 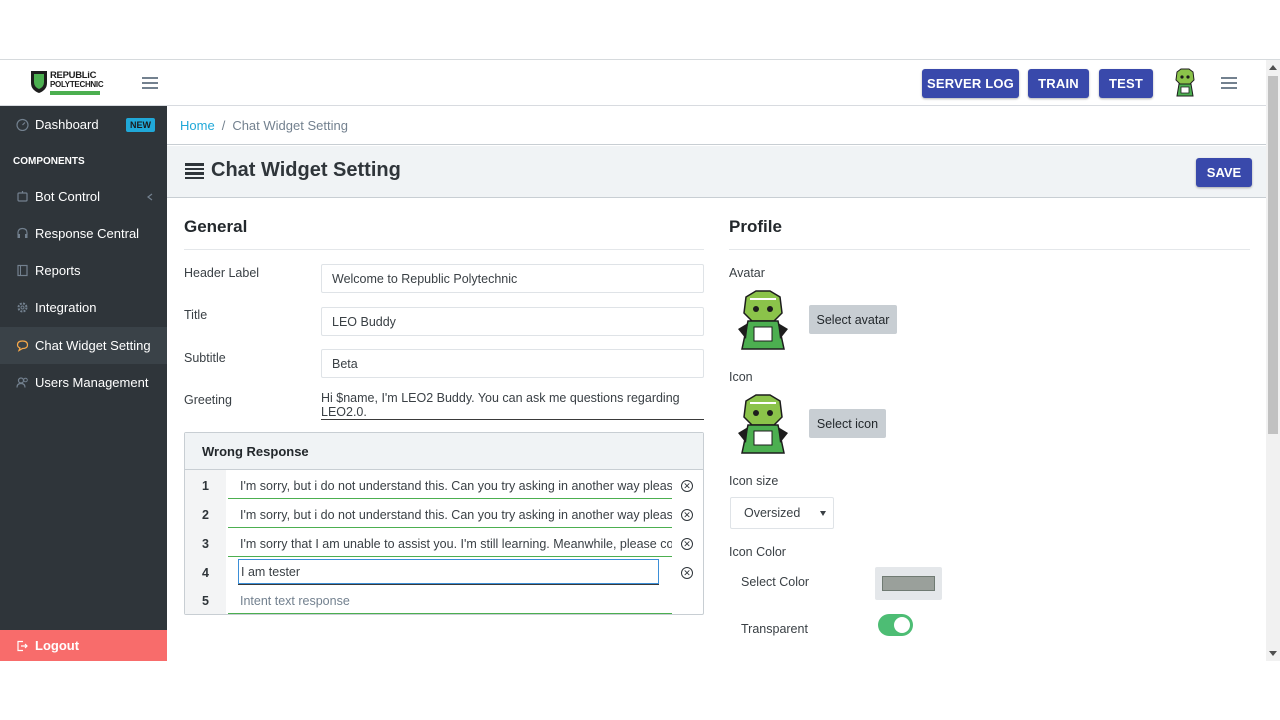 I want to click on test-button: TEST, so click(x=1126, y=83).